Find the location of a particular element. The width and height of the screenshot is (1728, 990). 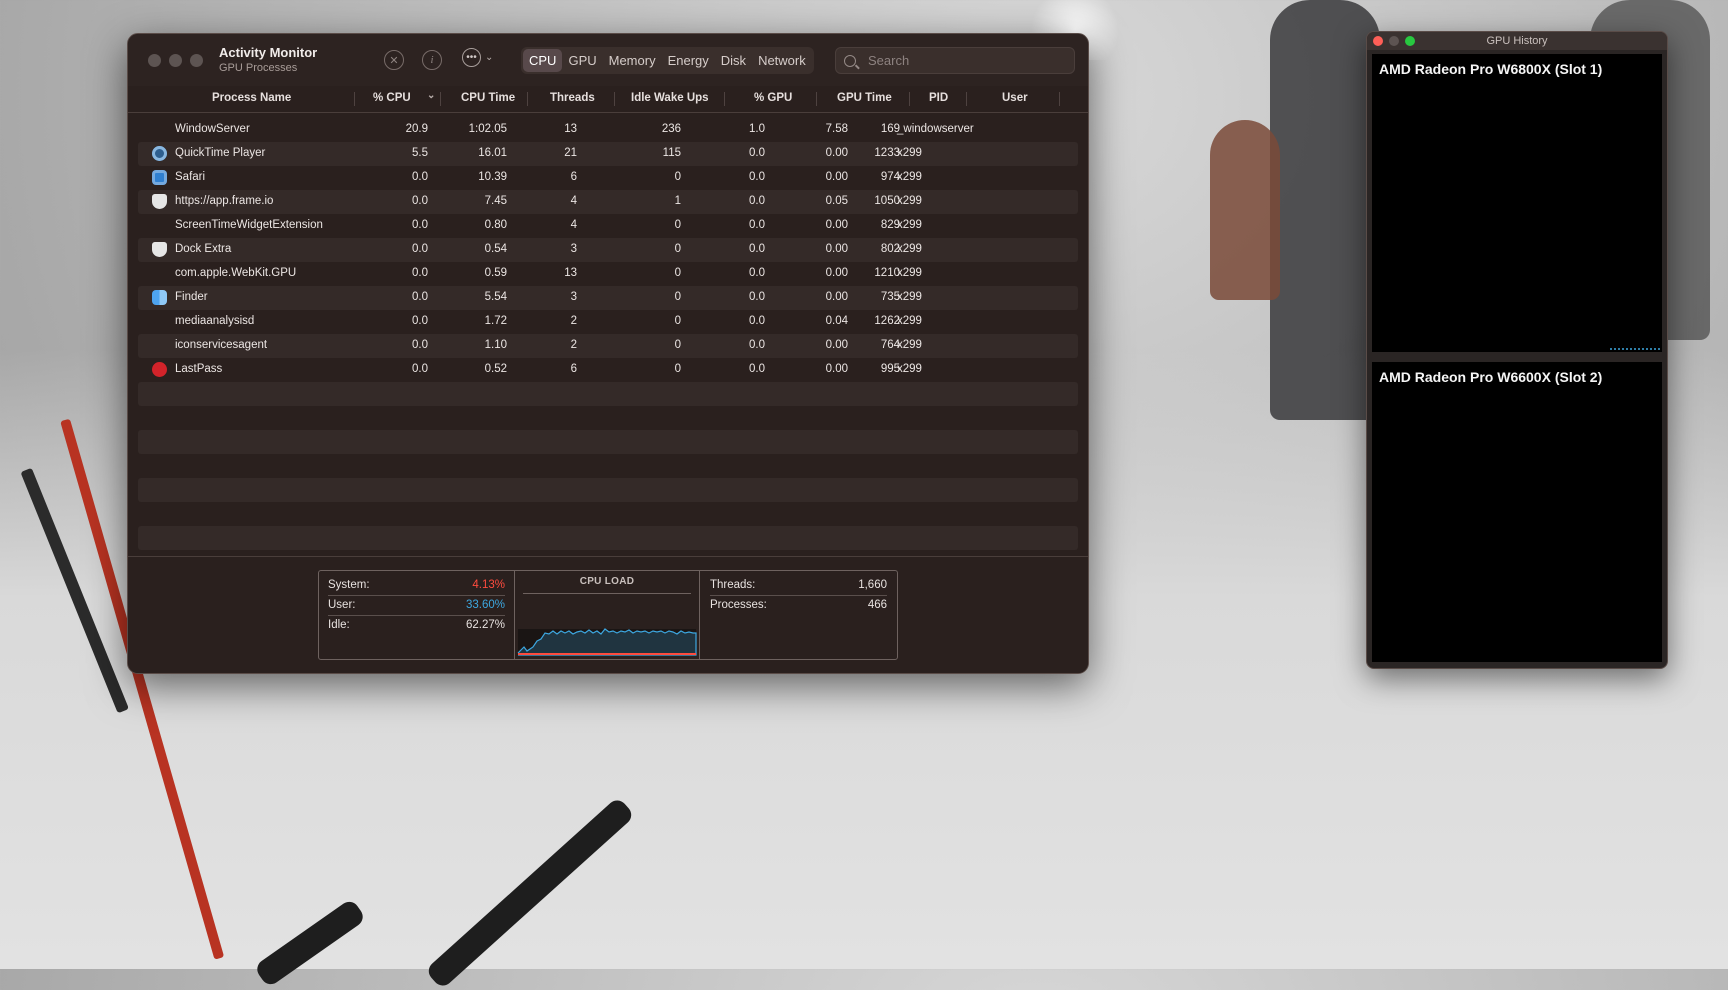

x-circle-icon: ✕ is located at coordinates (394, 60).